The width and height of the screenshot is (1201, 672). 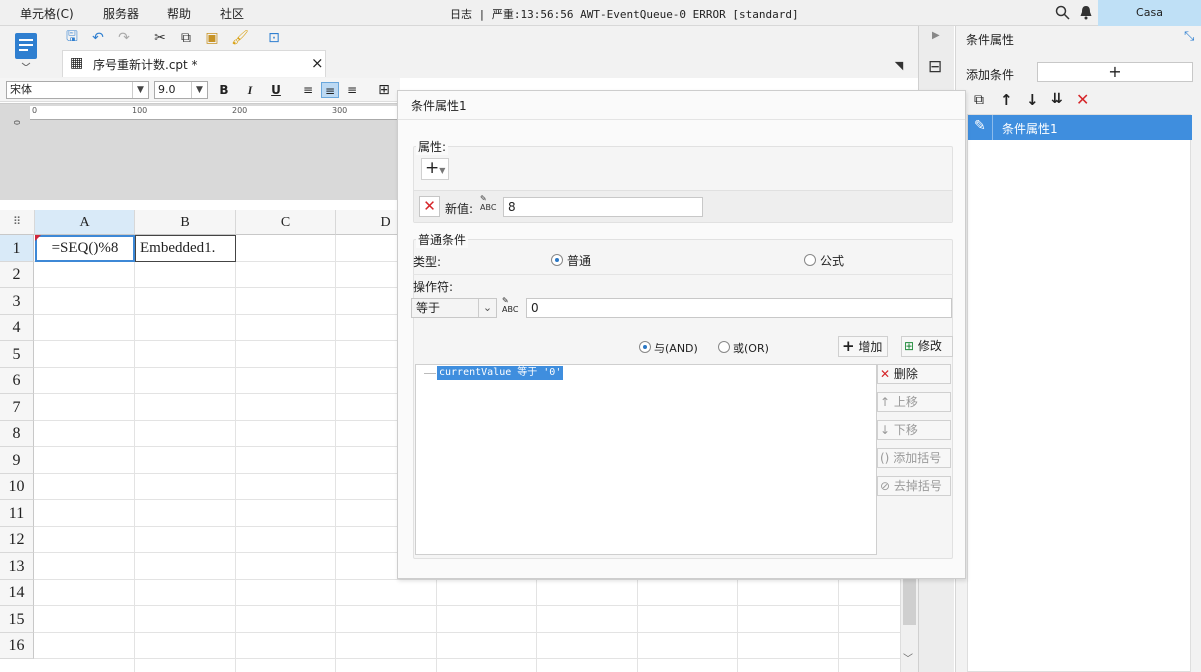 What do you see at coordinates (488, 203) in the screenshot?
I see `value-type-icon: ✎ ABC` at bounding box center [488, 203].